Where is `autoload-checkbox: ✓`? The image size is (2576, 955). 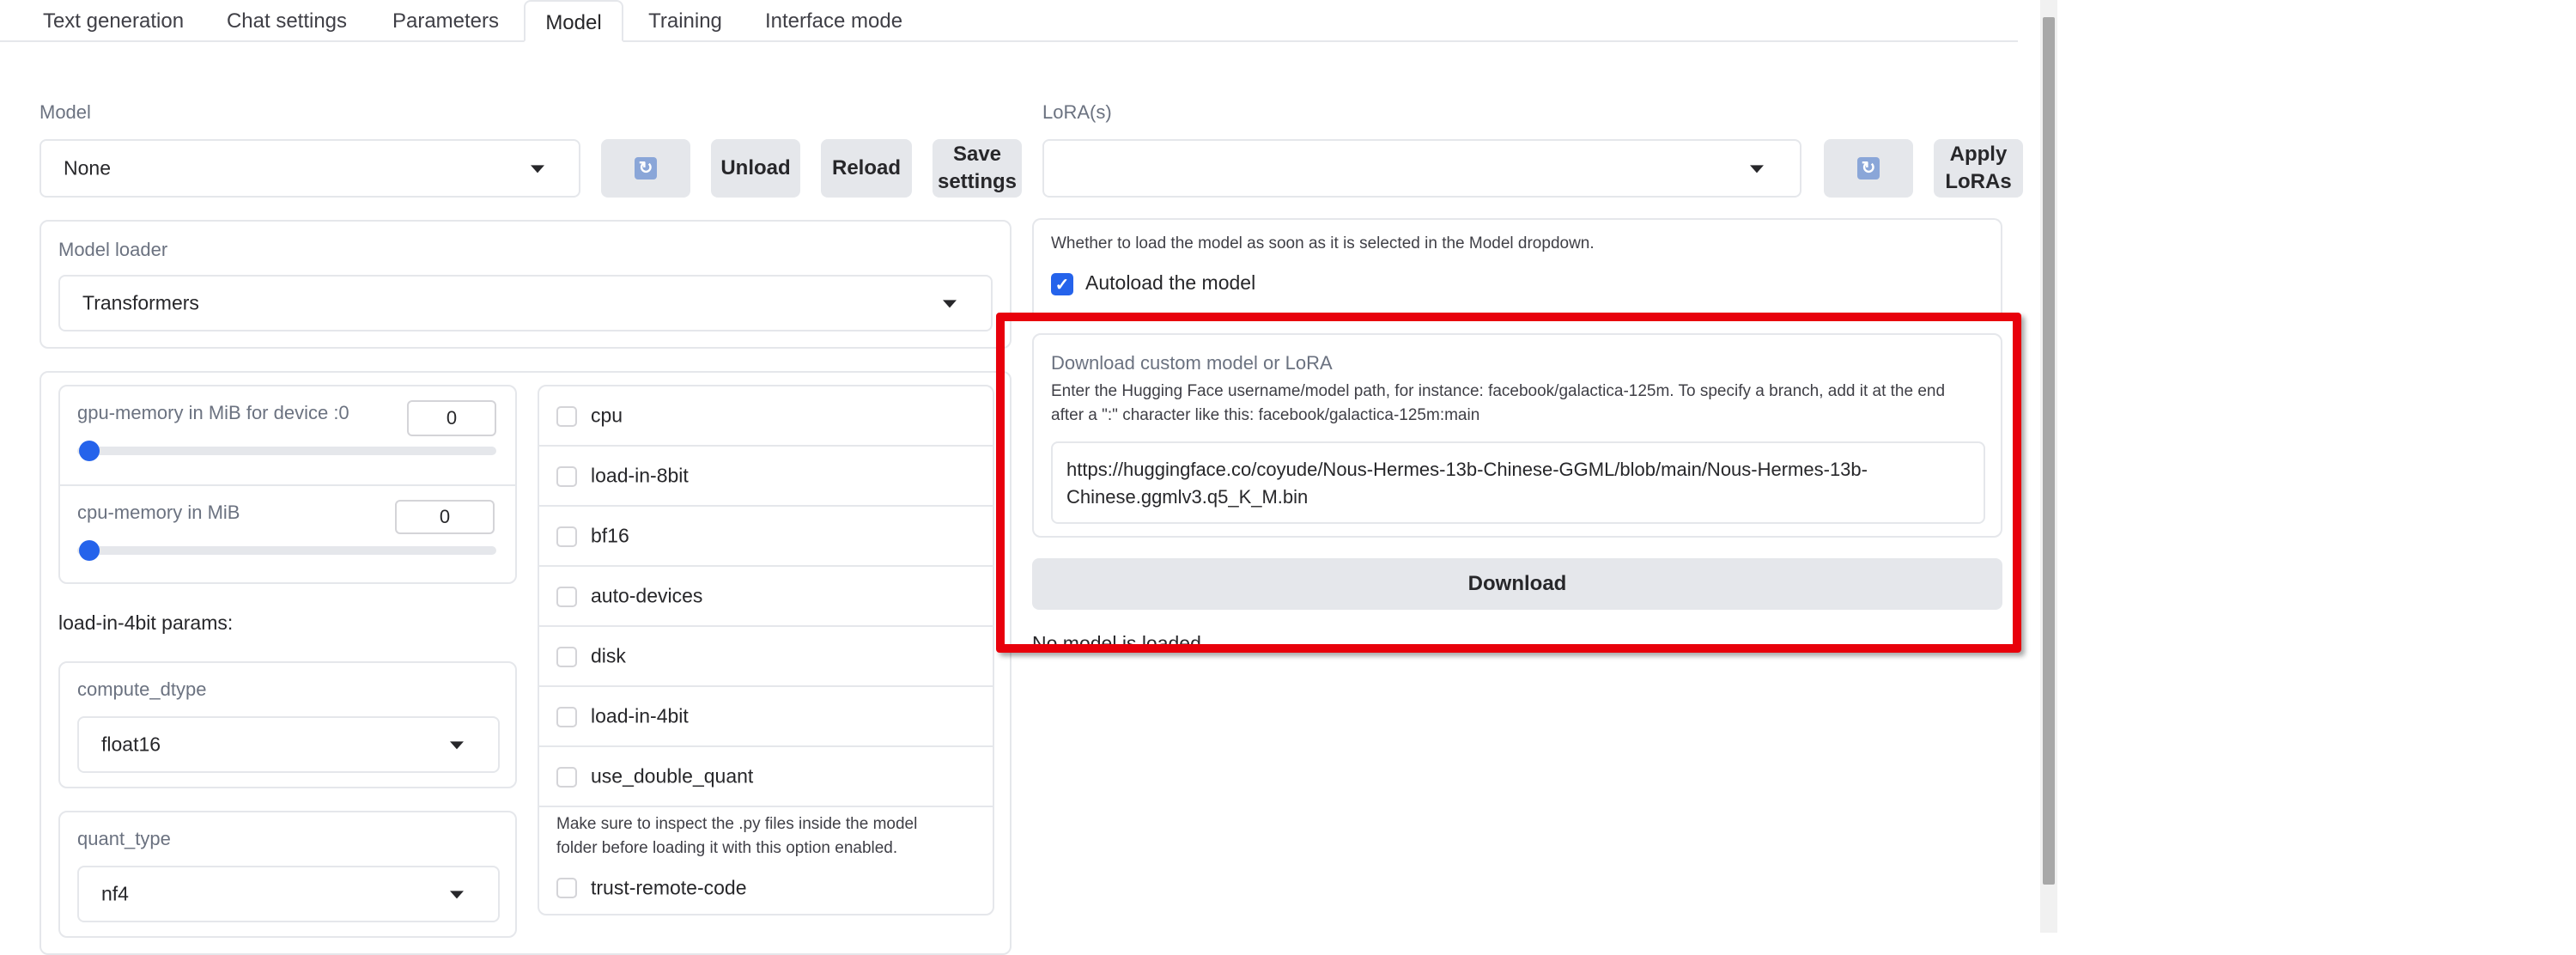 autoload-checkbox: ✓ is located at coordinates (1062, 284).